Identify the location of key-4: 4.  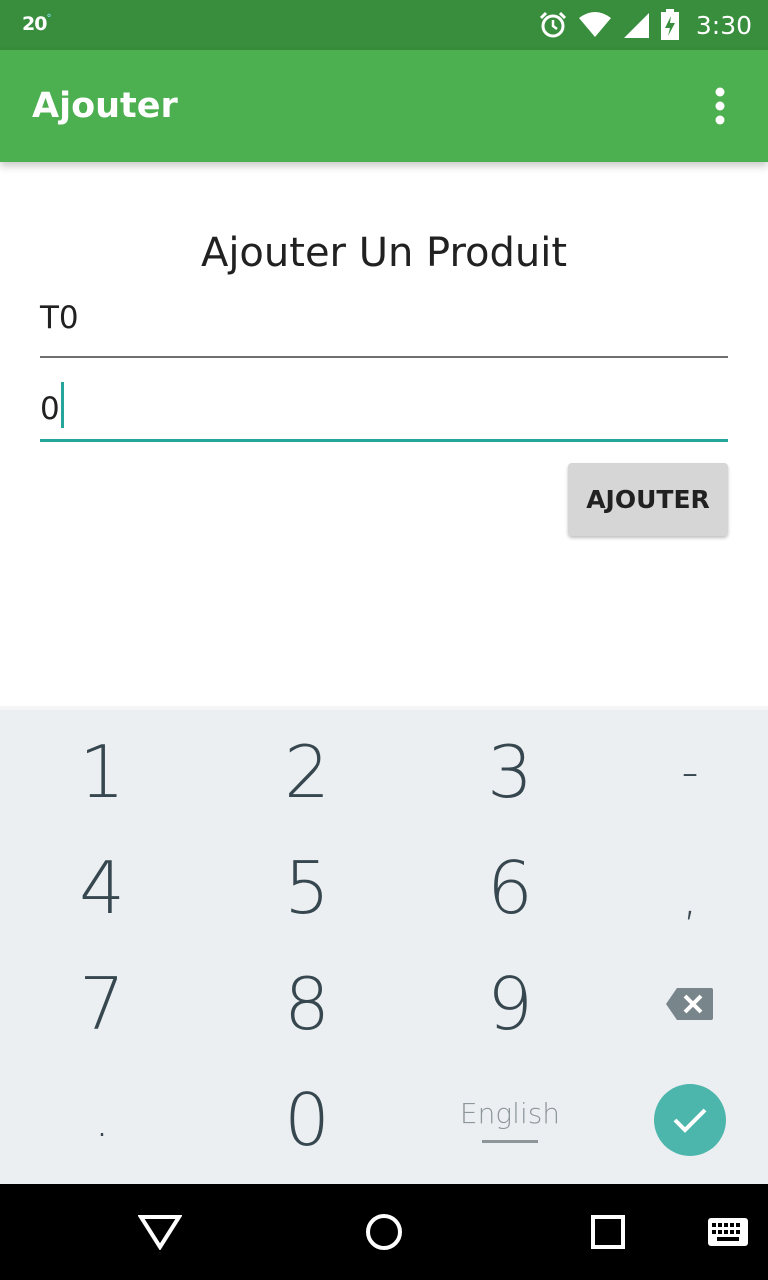
(102, 888).